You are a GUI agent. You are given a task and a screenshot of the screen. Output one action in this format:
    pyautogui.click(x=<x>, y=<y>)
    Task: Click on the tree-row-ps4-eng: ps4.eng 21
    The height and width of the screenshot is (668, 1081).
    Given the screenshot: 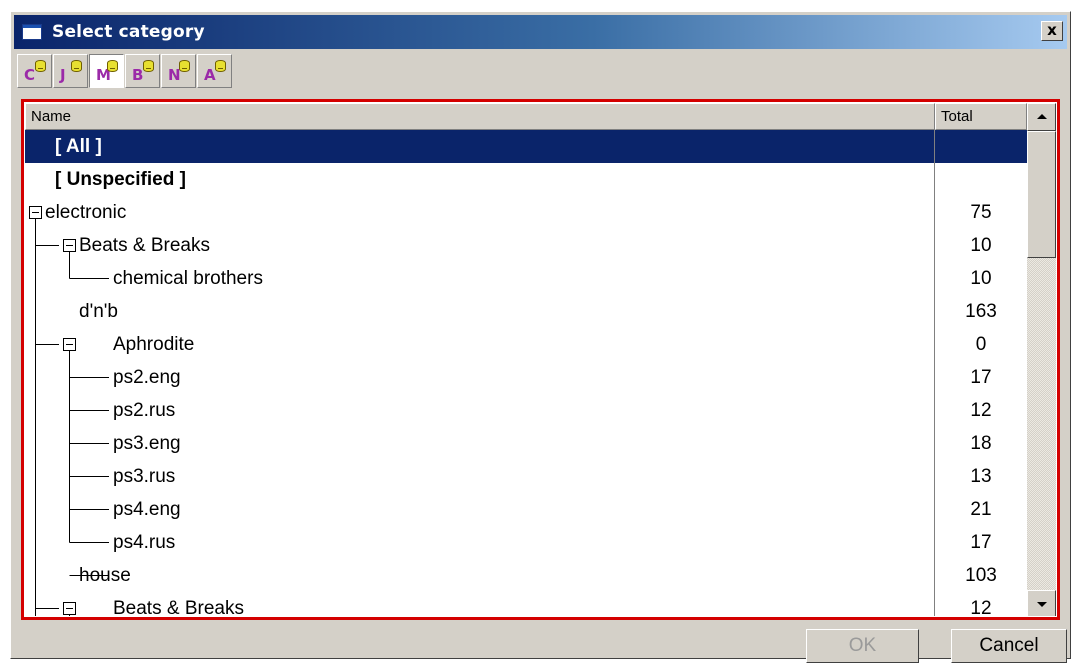 What is the action you would take?
    pyautogui.click(x=526, y=509)
    